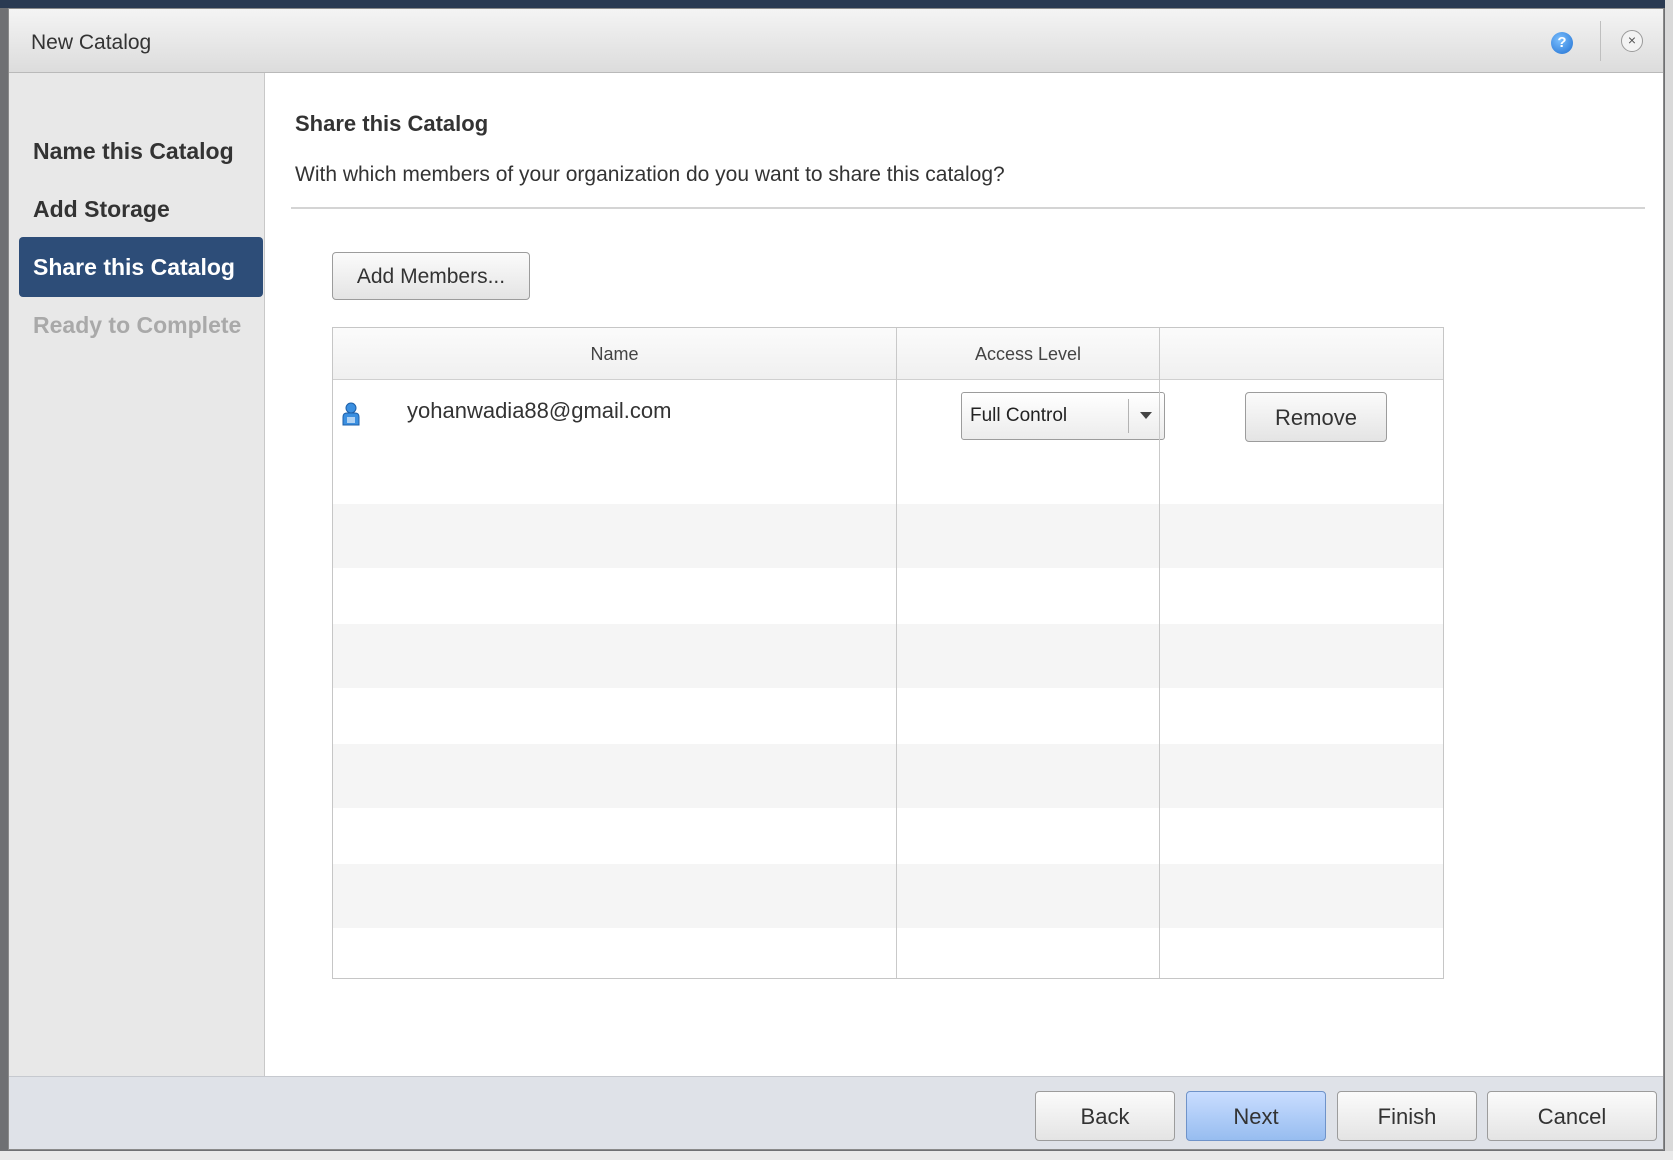 Image resolution: width=1673 pixels, height=1160 pixels. What do you see at coordinates (1316, 417) in the screenshot?
I see `remove-member-button: Remove` at bounding box center [1316, 417].